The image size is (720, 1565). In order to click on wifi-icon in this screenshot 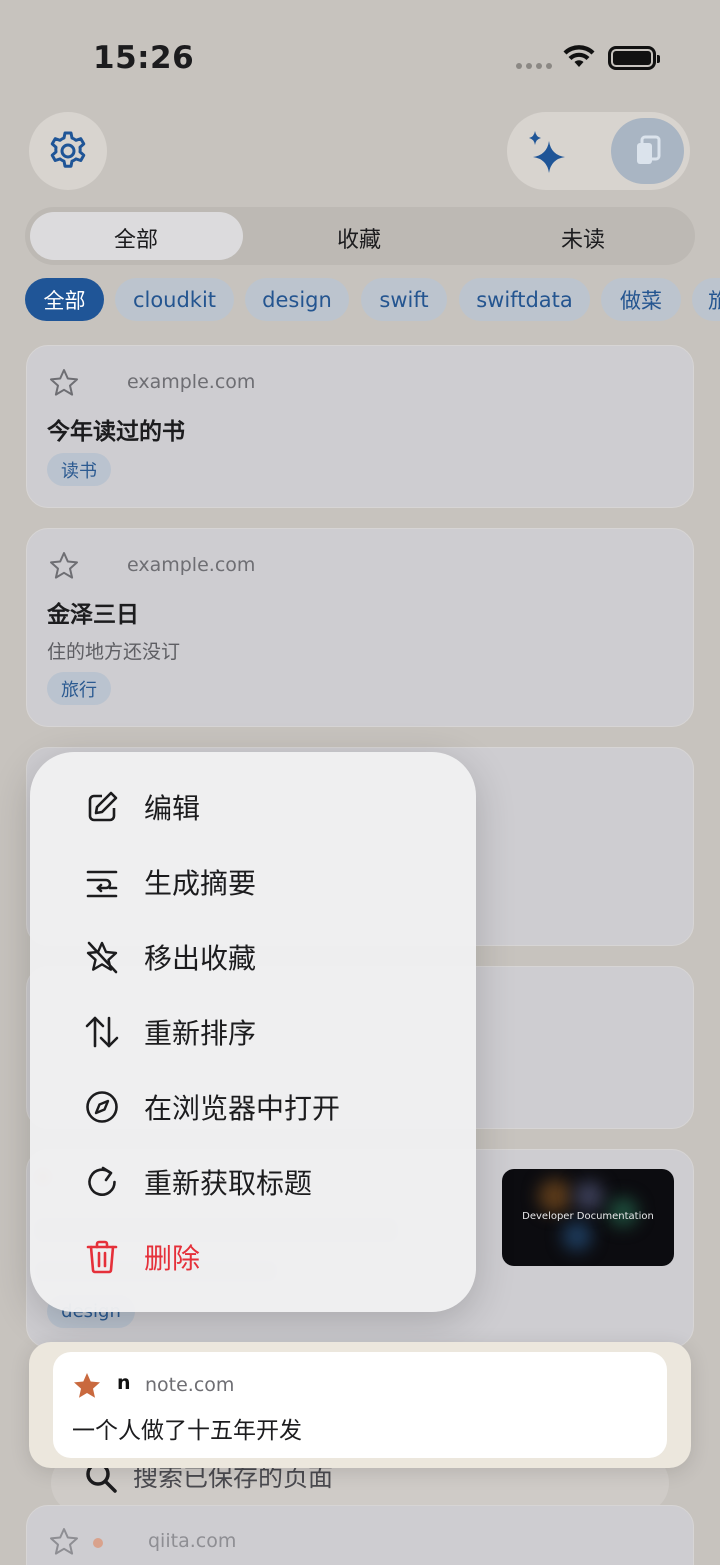, I will do `click(579, 56)`.